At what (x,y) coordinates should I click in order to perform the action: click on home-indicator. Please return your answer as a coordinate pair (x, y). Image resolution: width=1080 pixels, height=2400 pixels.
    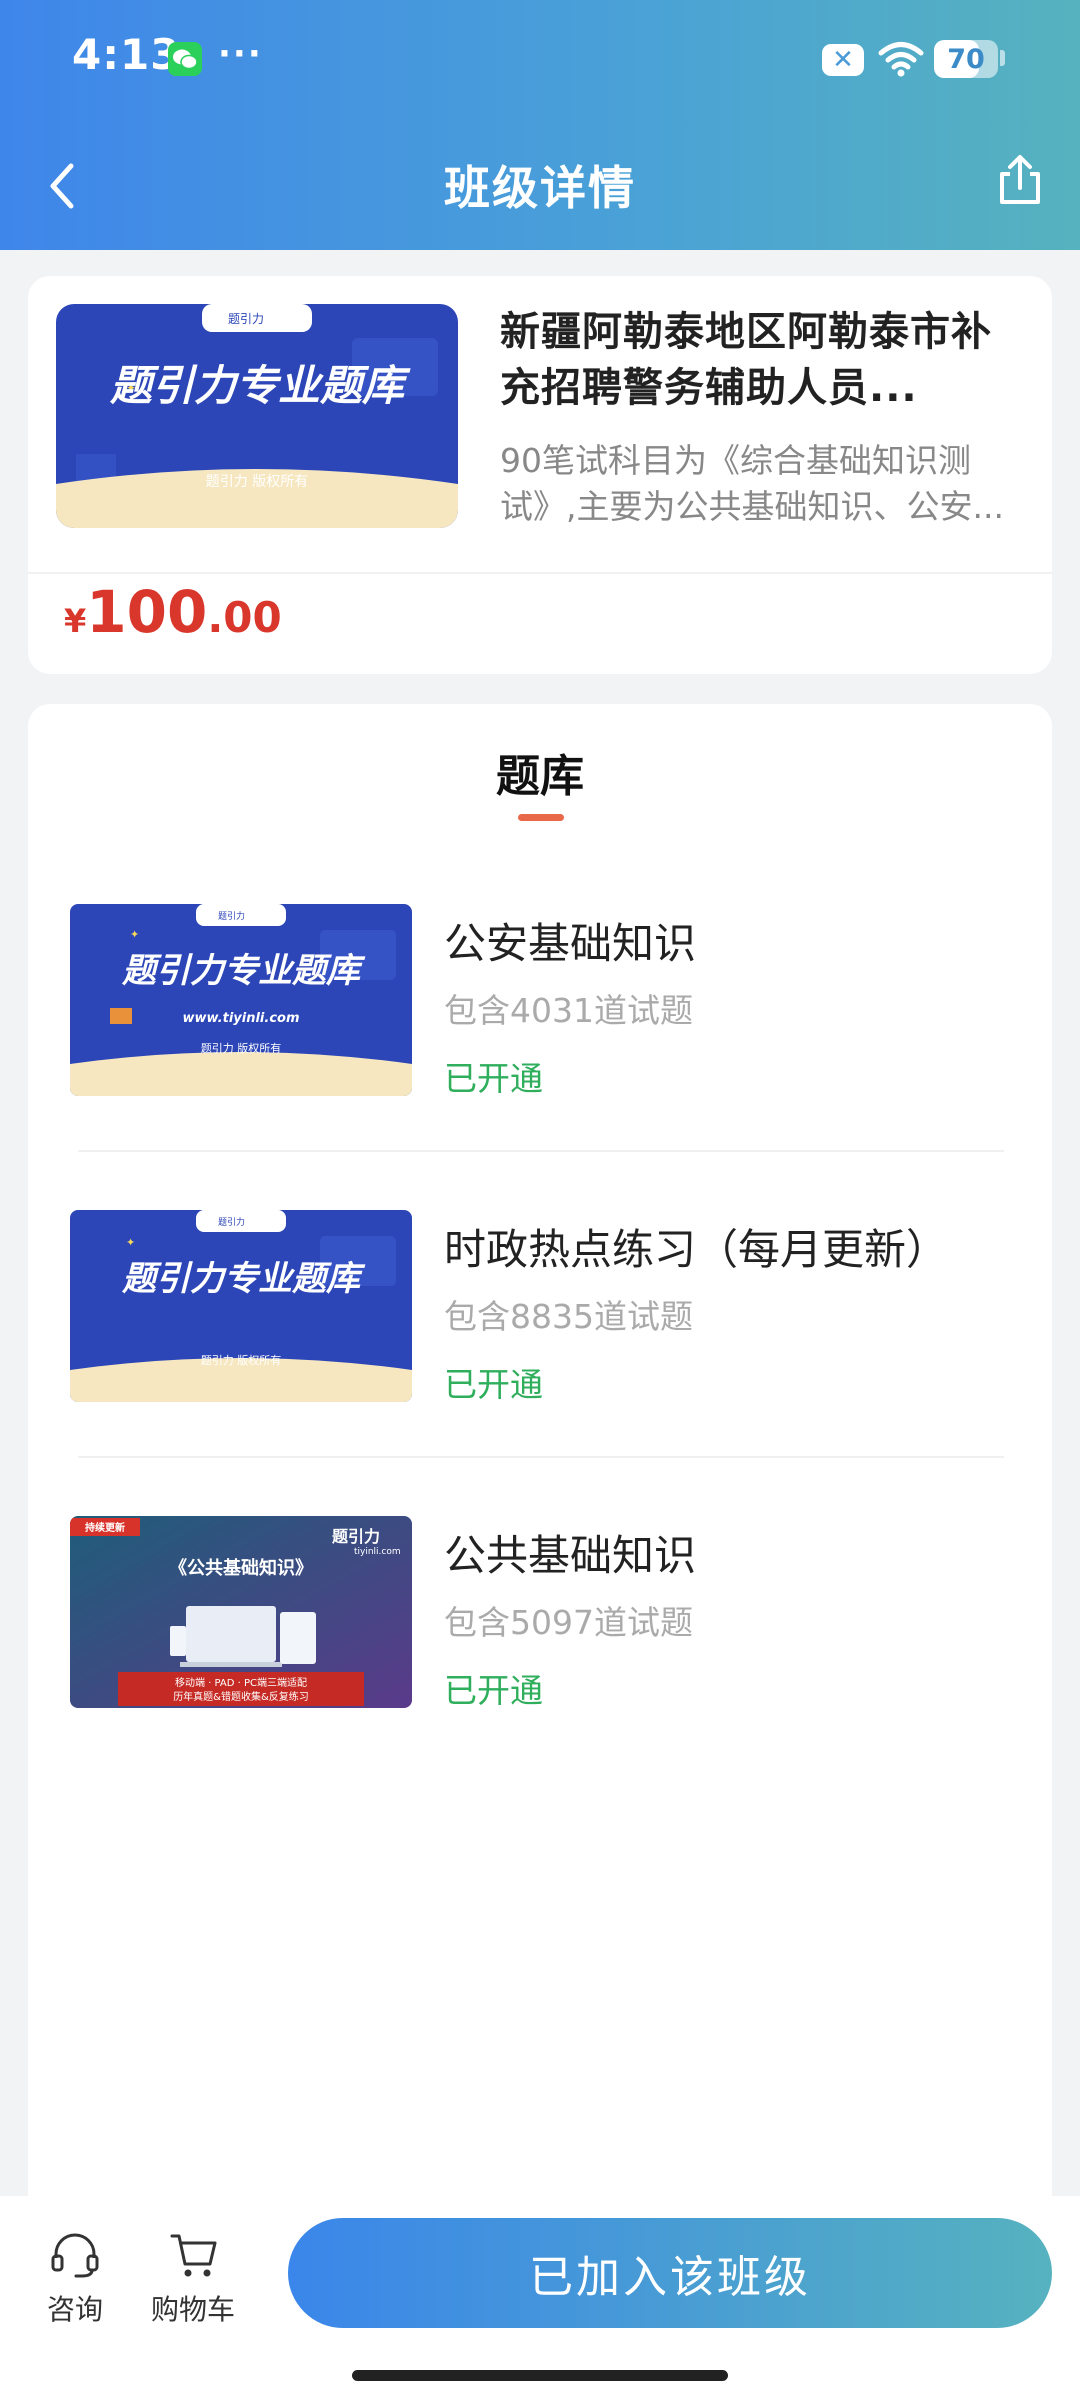
    Looking at the image, I should click on (540, 2375).